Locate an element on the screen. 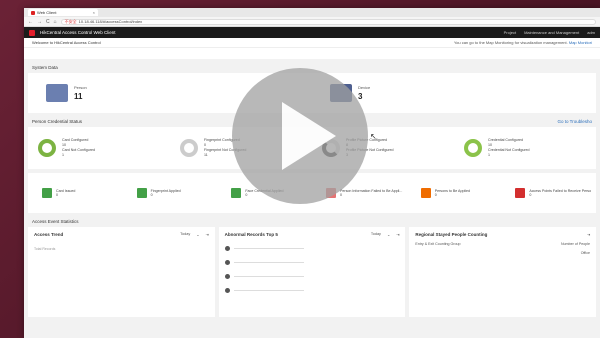  credential-ring-icon is located at coordinates (473, 148).